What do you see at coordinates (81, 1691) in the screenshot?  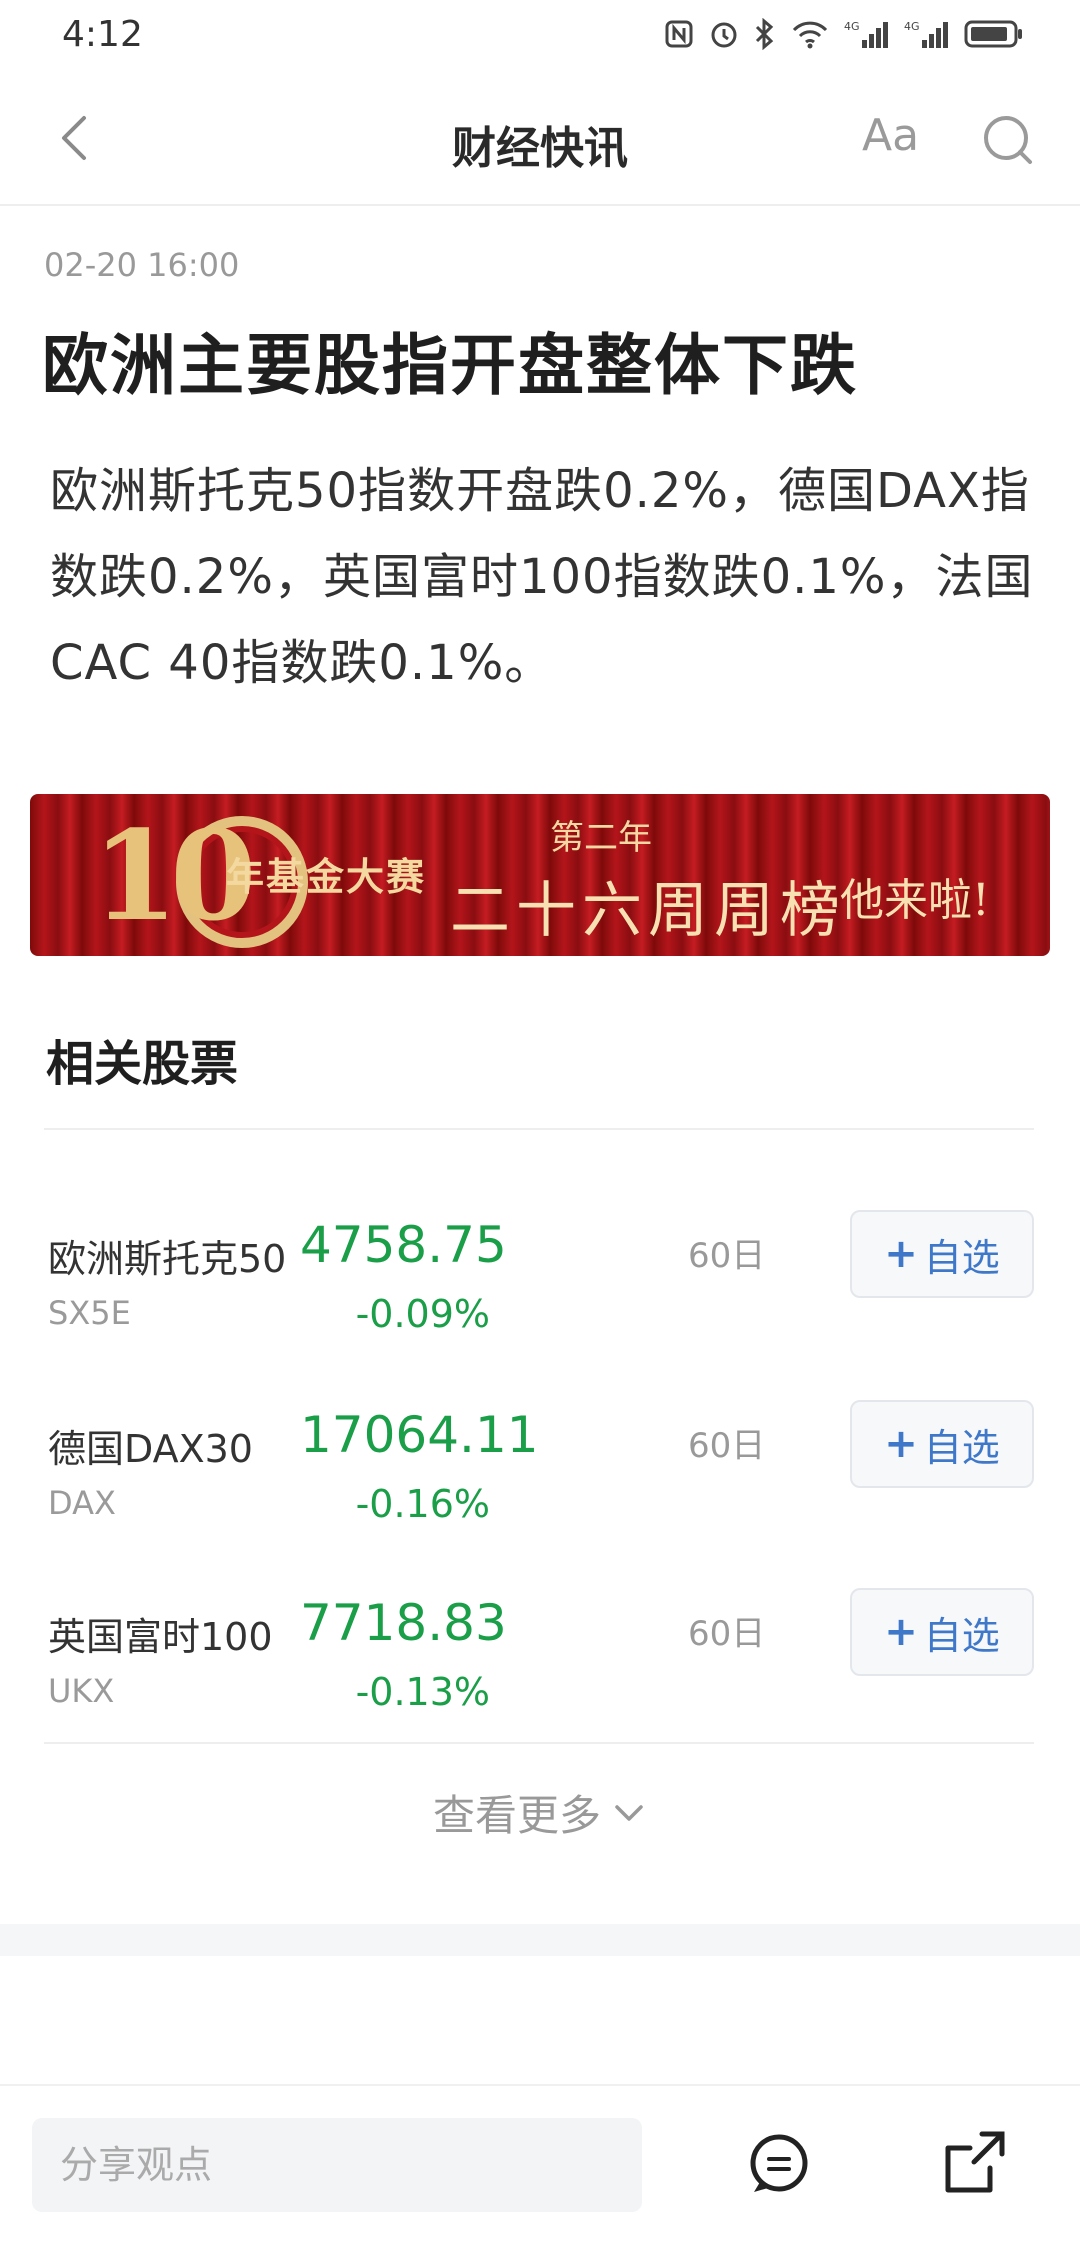 I see `stock-code: UKX` at bounding box center [81, 1691].